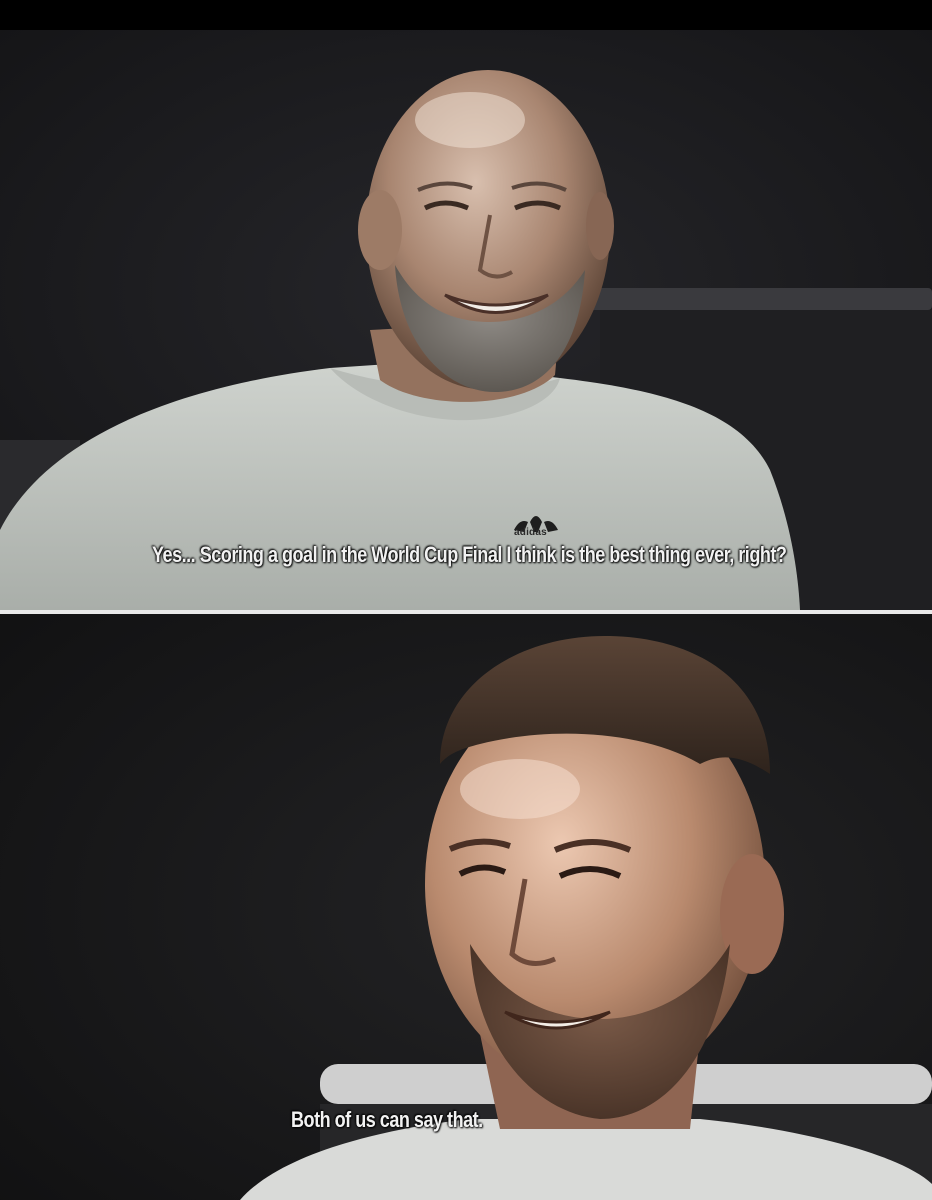  Describe the element at coordinates (380, 230) in the screenshot. I see `ear-left` at that location.